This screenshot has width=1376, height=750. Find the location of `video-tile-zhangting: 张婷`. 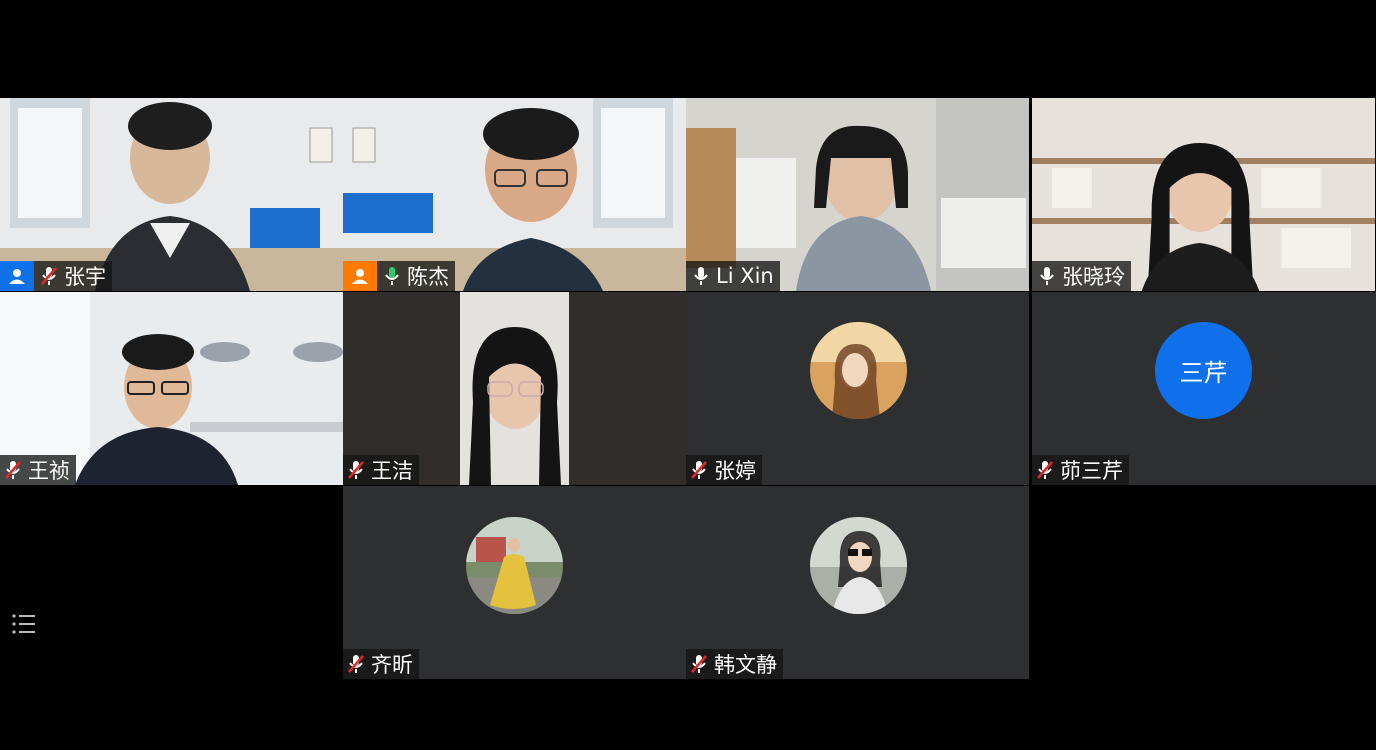

video-tile-zhangting: 张婷 is located at coordinates (857, 388).